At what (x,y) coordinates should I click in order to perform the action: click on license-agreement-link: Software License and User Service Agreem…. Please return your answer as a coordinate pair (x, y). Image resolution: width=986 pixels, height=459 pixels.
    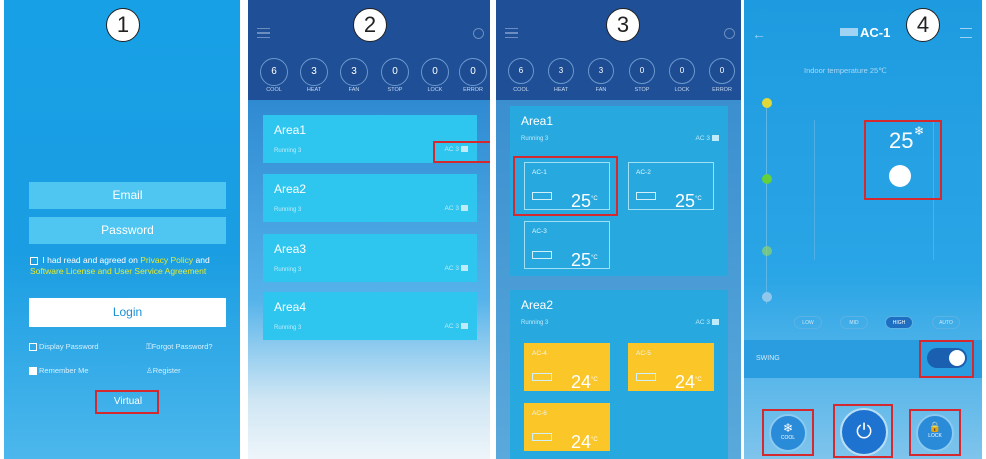
    Looking at the image, I should click on (118, 271).